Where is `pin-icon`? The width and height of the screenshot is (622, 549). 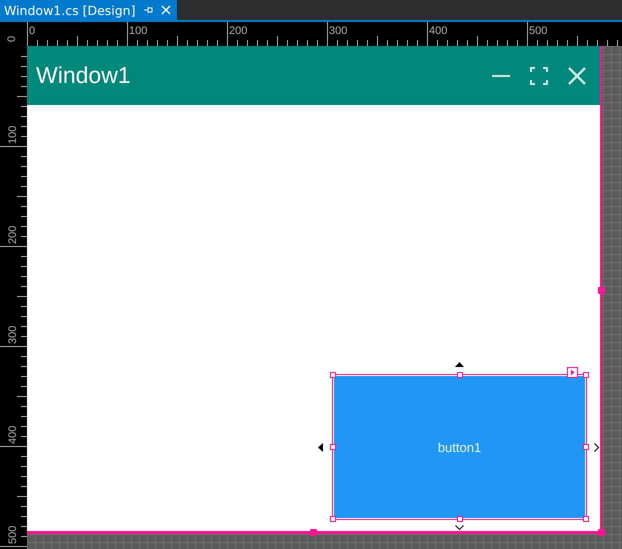 pin-icon is located at coordinates (148, 10).